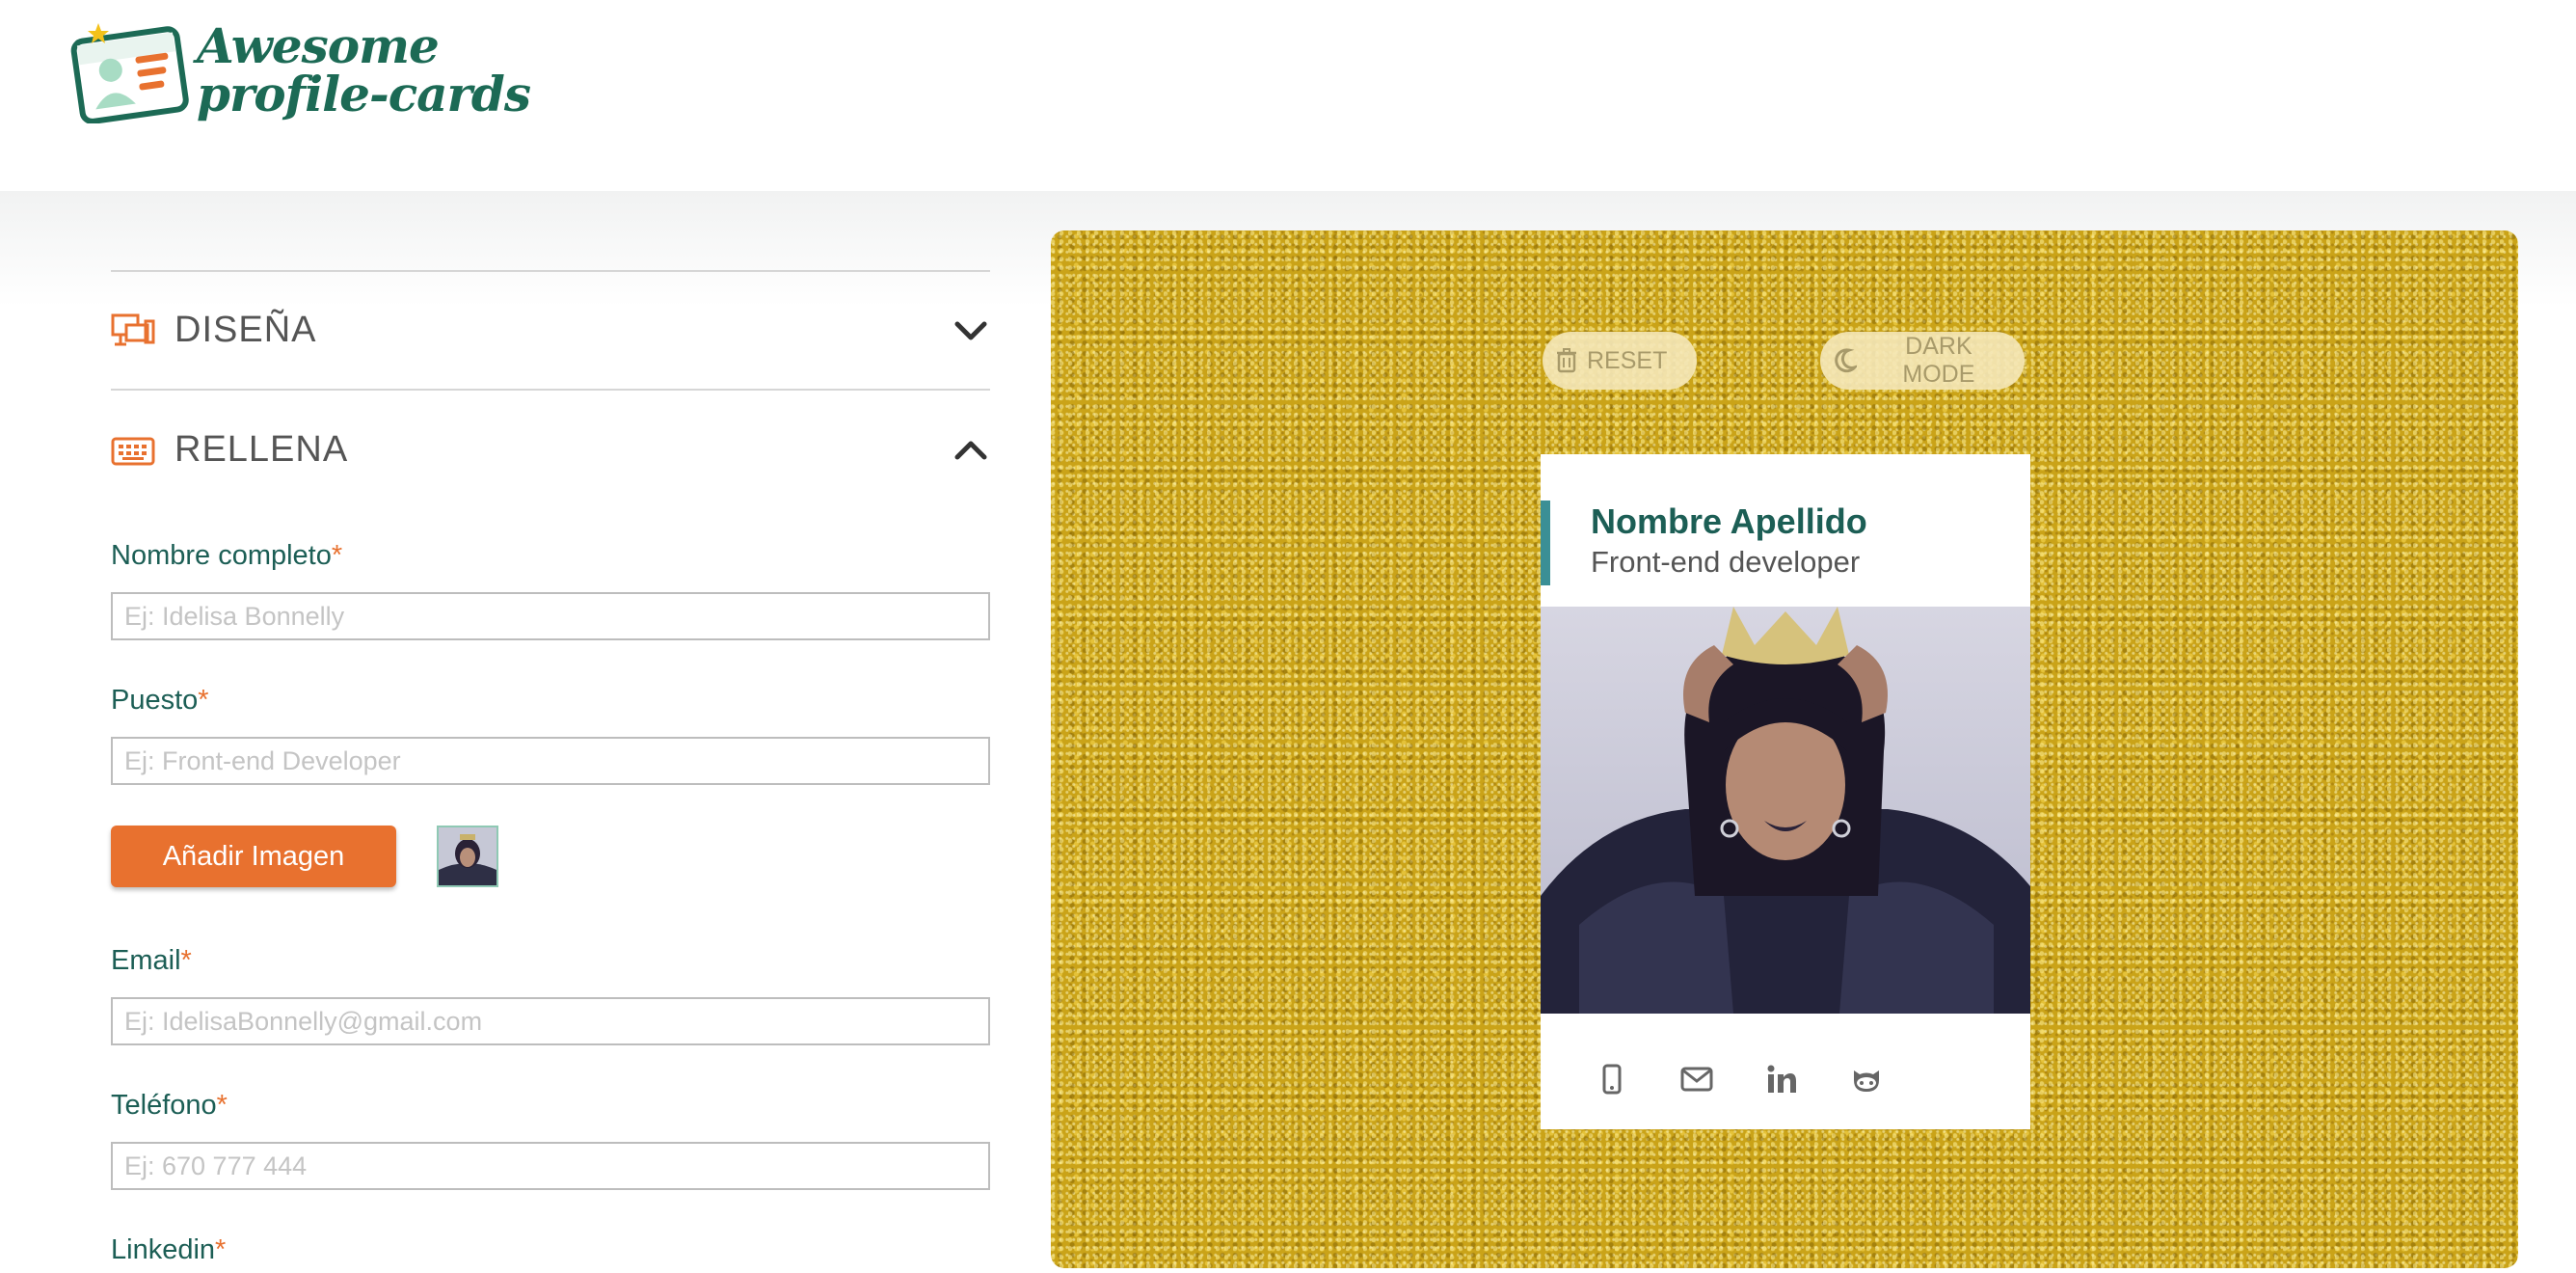  I want to click on section-fill-header: RELLENA, so click(550, 450).